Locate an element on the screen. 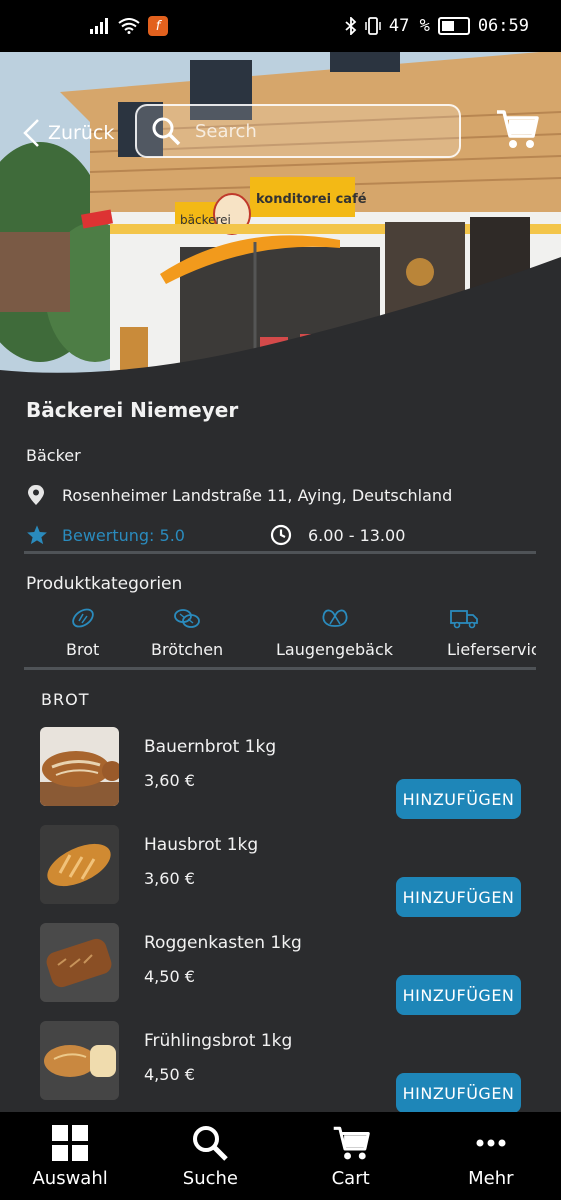 Image resolution: width=561 pixels, height=1200 pixels. product-item: Frühlingsbrot 1kg 4,50 € HINZUFÜGEN is located at coordinates (280, 1067).